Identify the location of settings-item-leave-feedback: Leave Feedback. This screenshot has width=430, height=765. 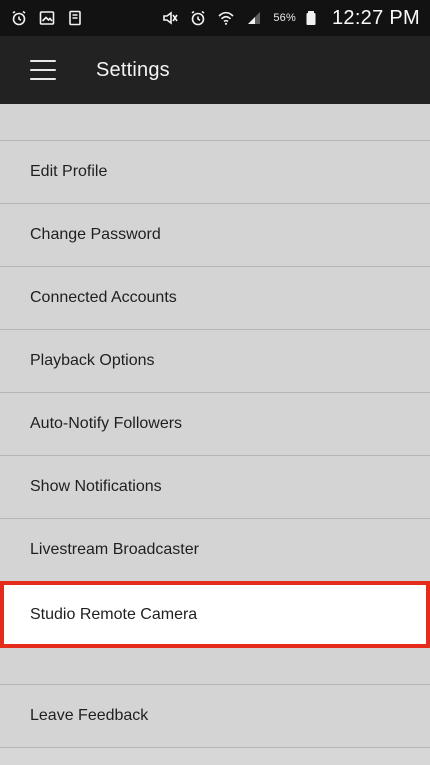
(215, 716).